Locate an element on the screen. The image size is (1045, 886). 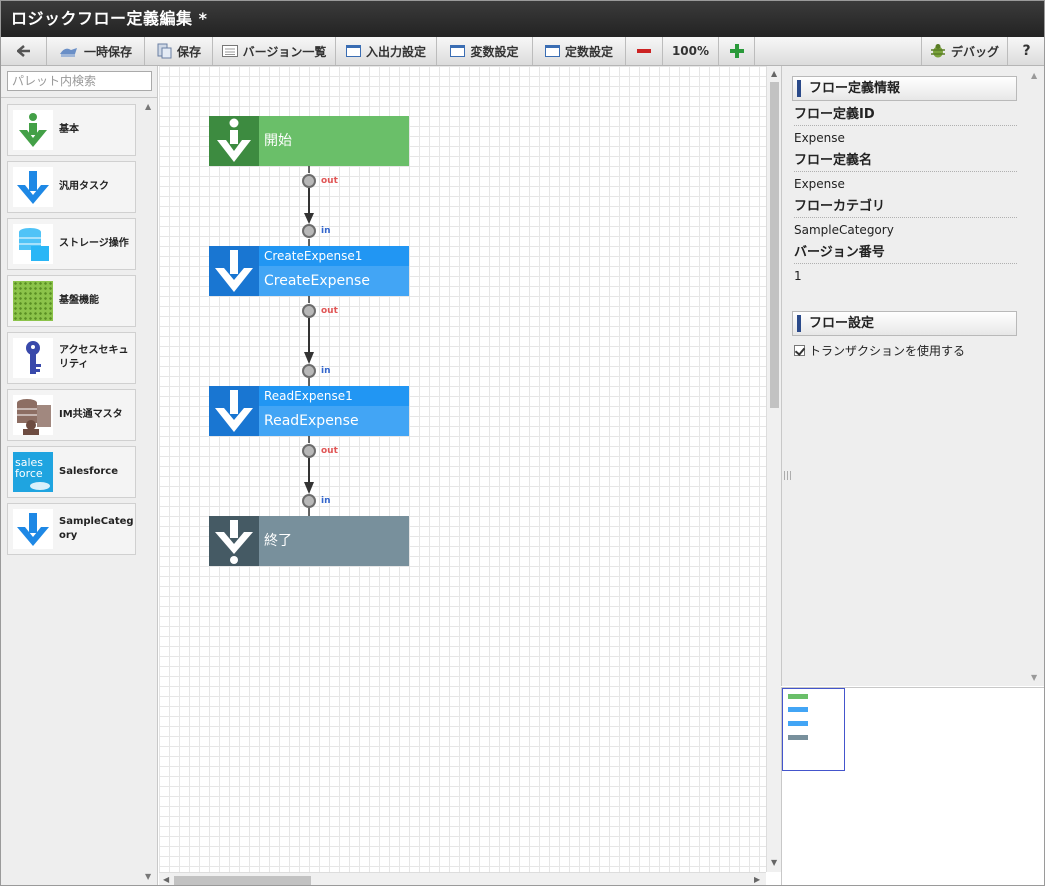
palette-item-salesforce: sales force Salesforce is located at coordinates (71, 472).